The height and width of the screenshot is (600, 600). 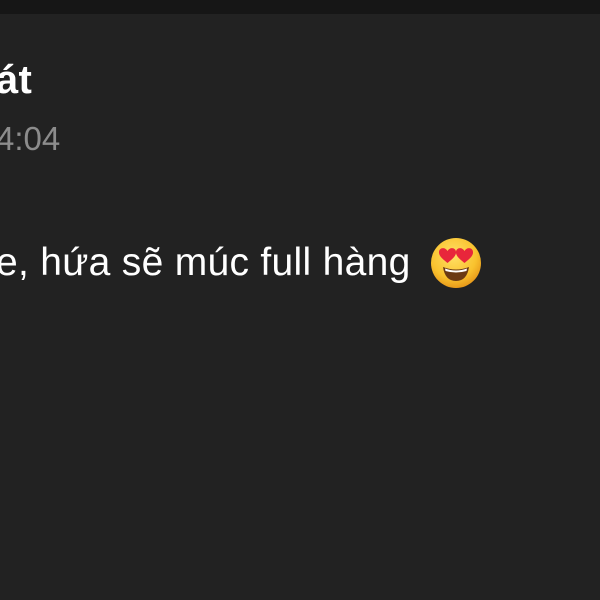 I want to click on heart-eyes-emoji-icon, so click(x=456, y=263).